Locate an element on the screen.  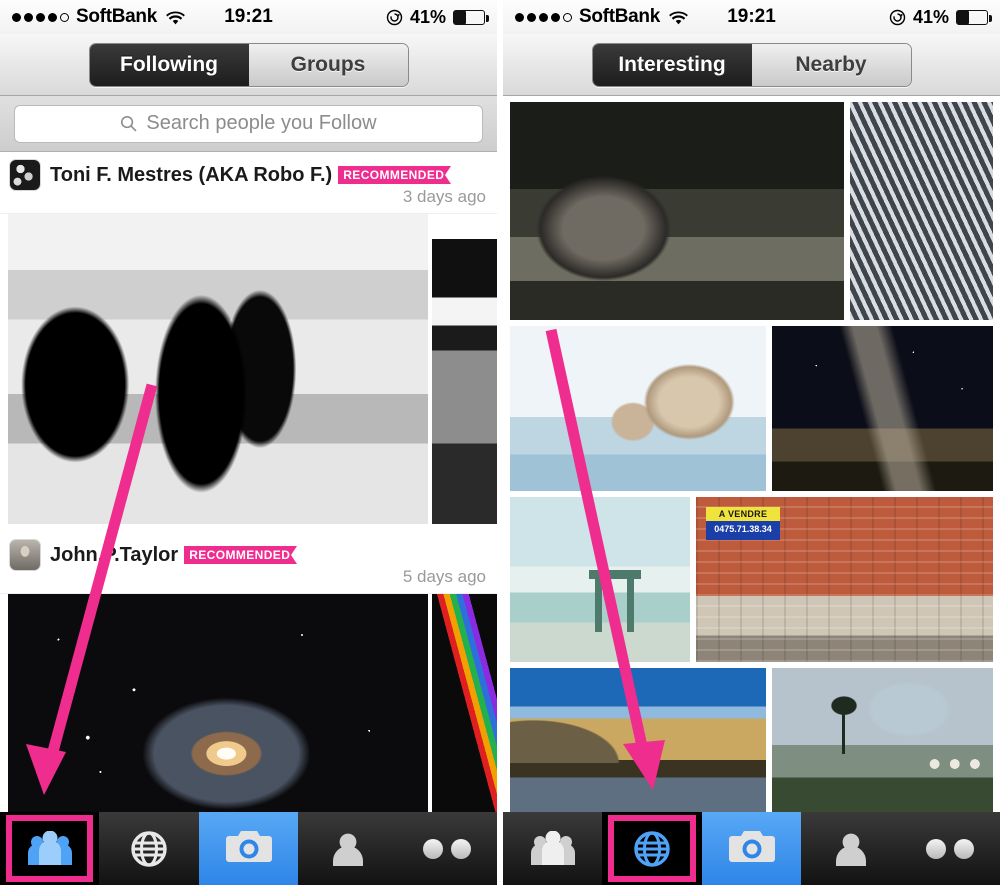
nav-bar-left: Following Groups is located at coordinates (248, 65).